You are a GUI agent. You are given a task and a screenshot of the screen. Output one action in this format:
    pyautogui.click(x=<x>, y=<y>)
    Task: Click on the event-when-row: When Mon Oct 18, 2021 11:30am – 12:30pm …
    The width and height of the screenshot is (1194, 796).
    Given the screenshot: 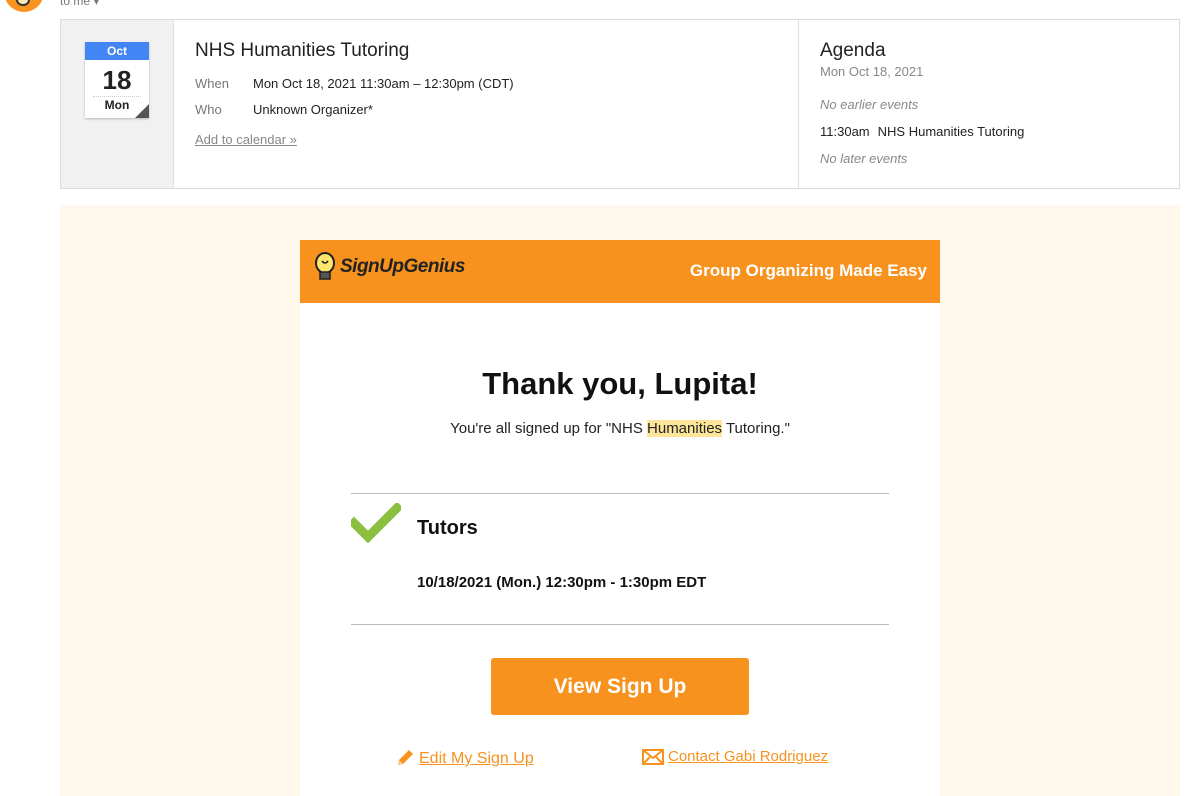 What is the action you would take?
    pyautogui.click(x=496, y=83)
    